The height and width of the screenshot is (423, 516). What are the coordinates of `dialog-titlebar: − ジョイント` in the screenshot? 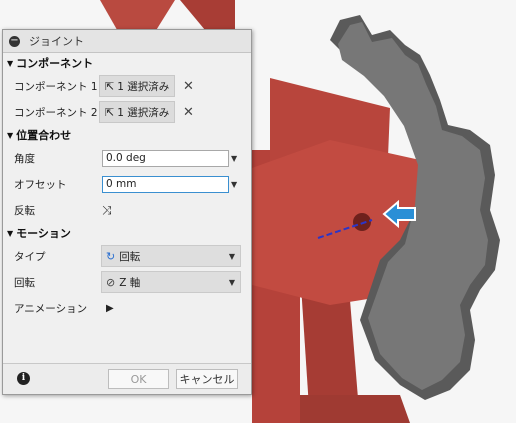 It's located at (127, 41).